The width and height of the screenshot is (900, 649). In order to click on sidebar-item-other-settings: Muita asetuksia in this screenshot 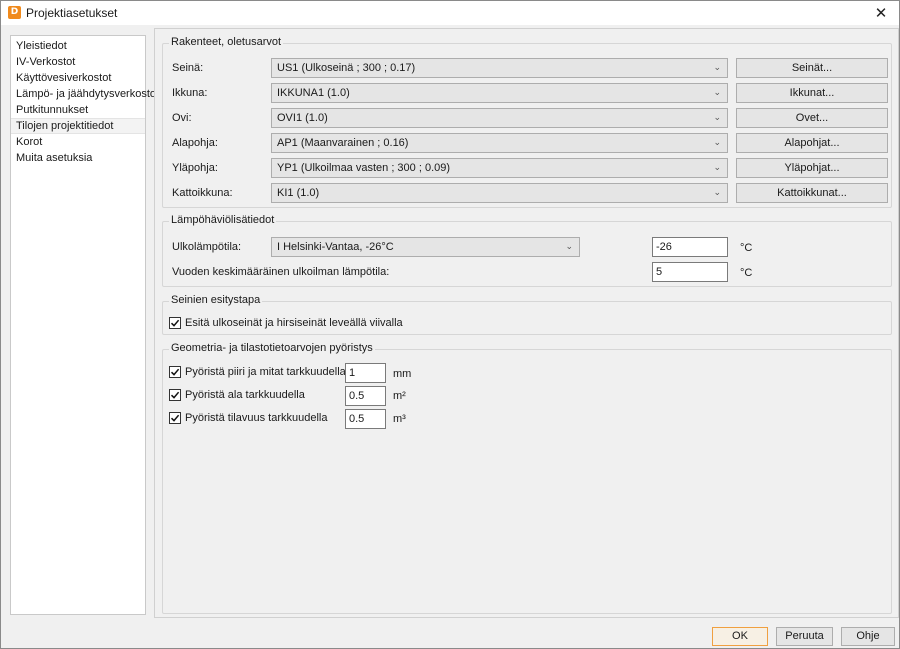, I will do `click(78, 158)`.